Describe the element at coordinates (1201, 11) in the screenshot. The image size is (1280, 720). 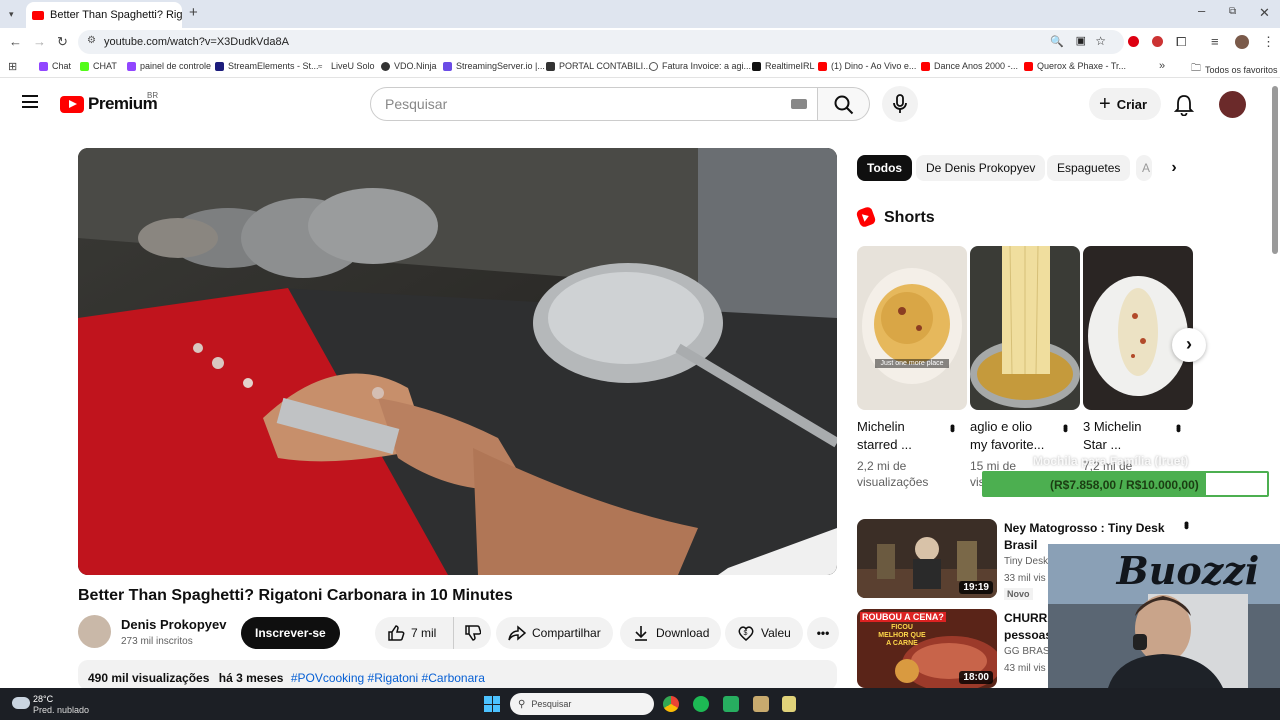
I see `minimize-icon: –` at that location.